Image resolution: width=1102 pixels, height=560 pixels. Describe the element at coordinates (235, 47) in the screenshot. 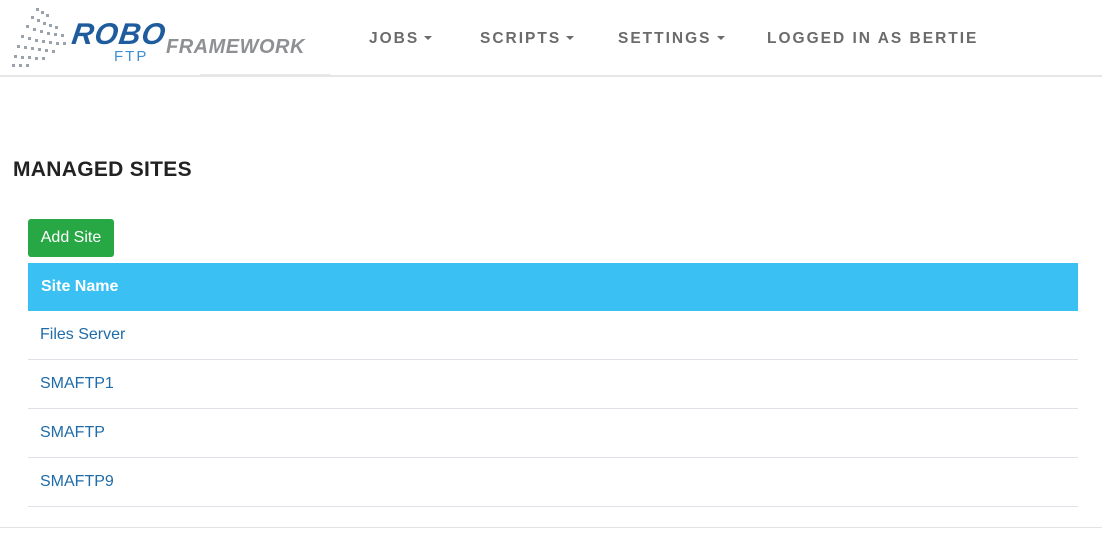

I see `logo-framework-text: FRAMEWORK` at that location.